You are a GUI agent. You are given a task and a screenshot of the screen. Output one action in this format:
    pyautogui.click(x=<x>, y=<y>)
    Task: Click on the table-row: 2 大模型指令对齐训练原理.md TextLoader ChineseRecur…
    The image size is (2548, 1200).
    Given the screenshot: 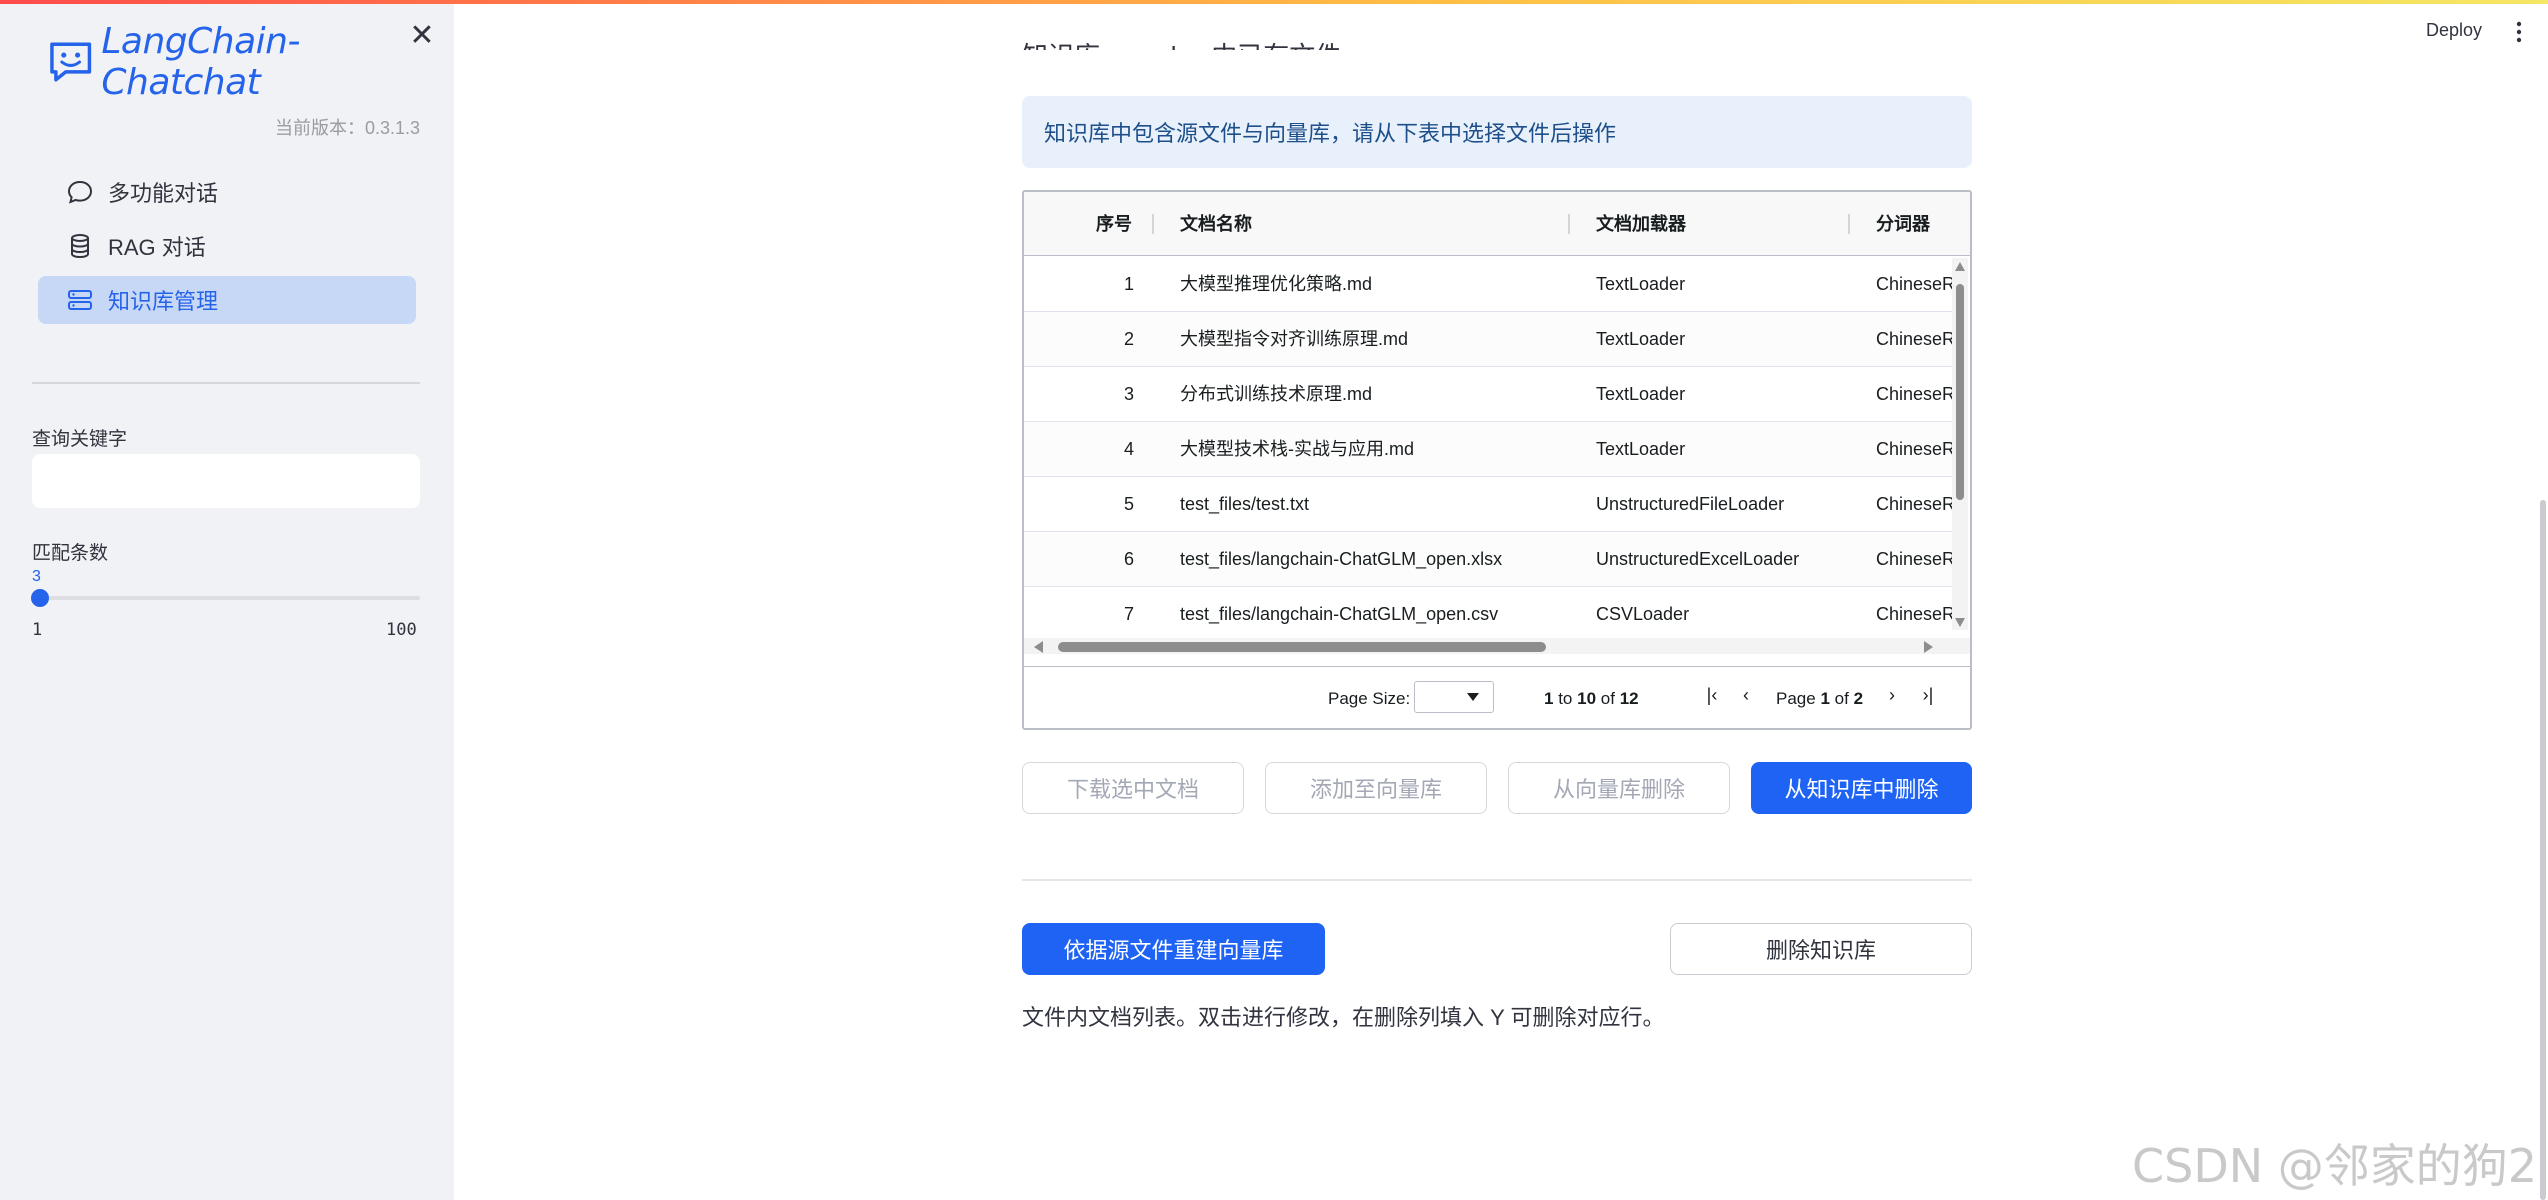 What is the action you would take?
    pyautogui.click(x=1489, y=339)
    